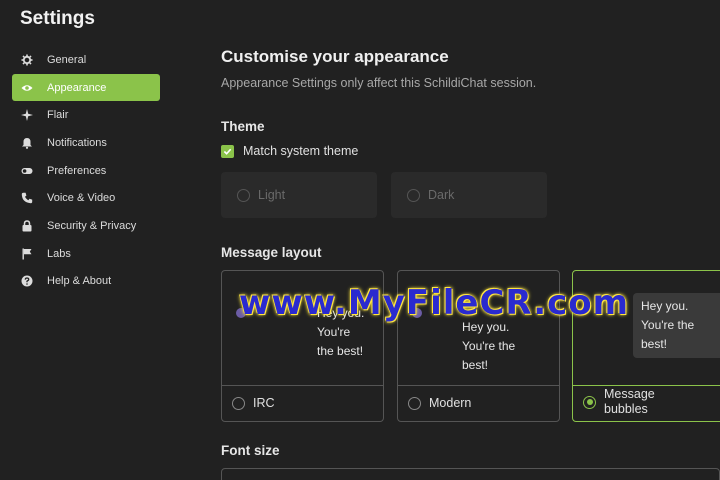 This screenshot has height=480, width=720. I want to click on sidebar-item-flair: Flair, so click(86, 115).